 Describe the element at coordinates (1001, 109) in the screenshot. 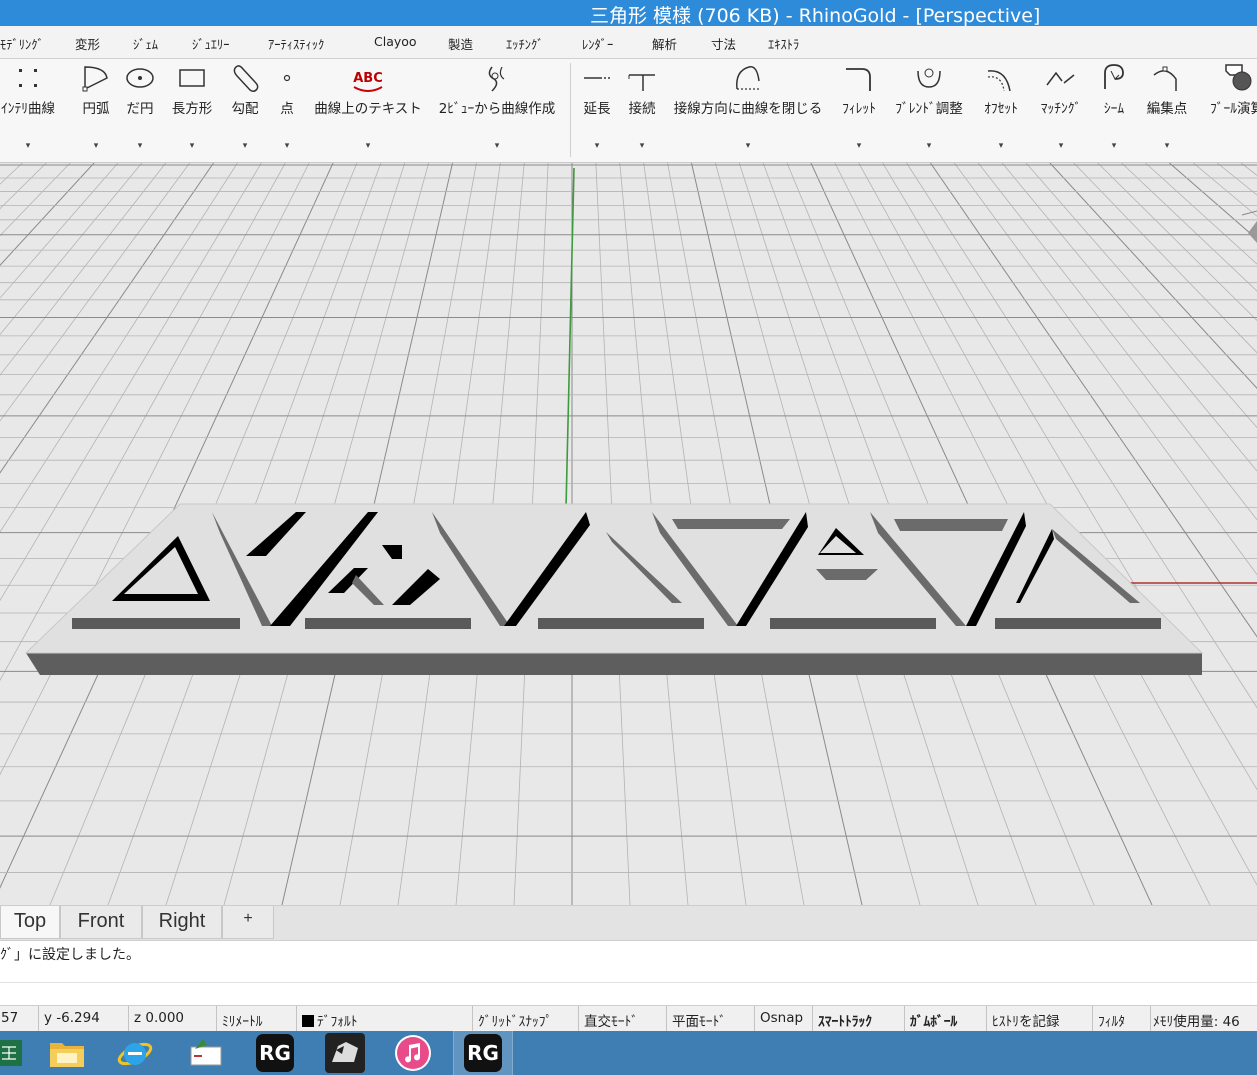

I see `tool-offset: ｵﾌｾｯﾄ ▾` at that location.